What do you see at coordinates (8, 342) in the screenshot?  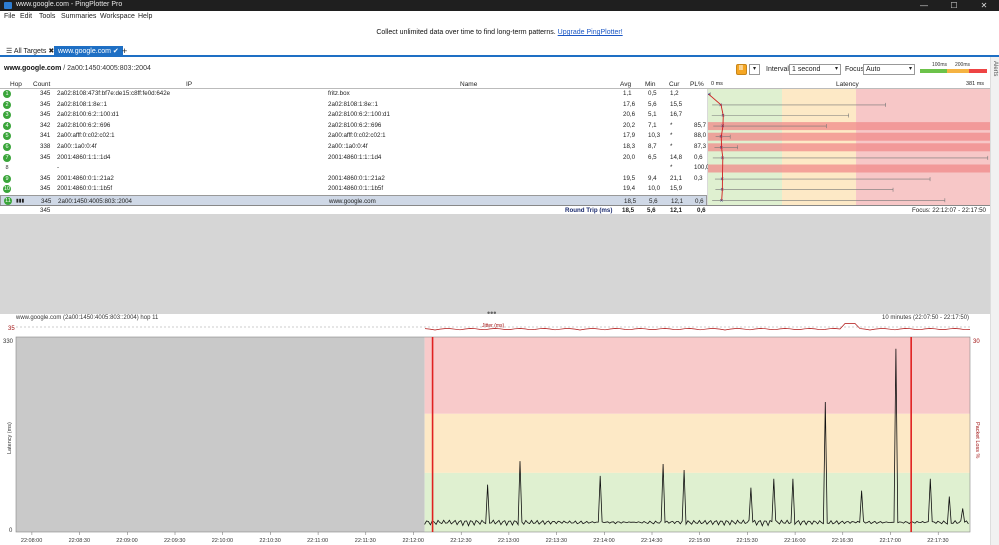 I see `y-max-label: 330` at bounding box center [8, 342].